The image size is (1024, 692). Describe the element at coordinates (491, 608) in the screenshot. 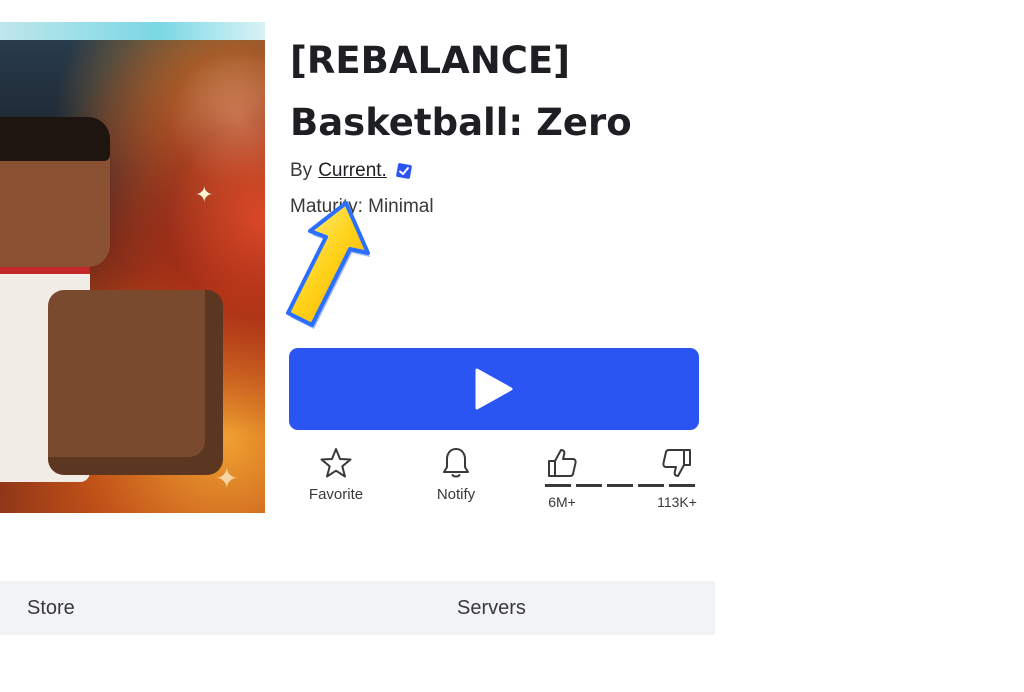

I see `tab-servers: Servers` at that location.